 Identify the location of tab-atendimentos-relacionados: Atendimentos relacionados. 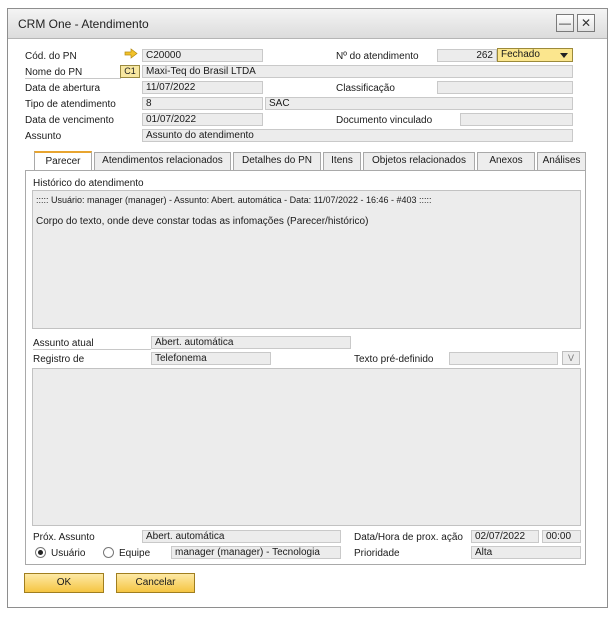
(162, 161).